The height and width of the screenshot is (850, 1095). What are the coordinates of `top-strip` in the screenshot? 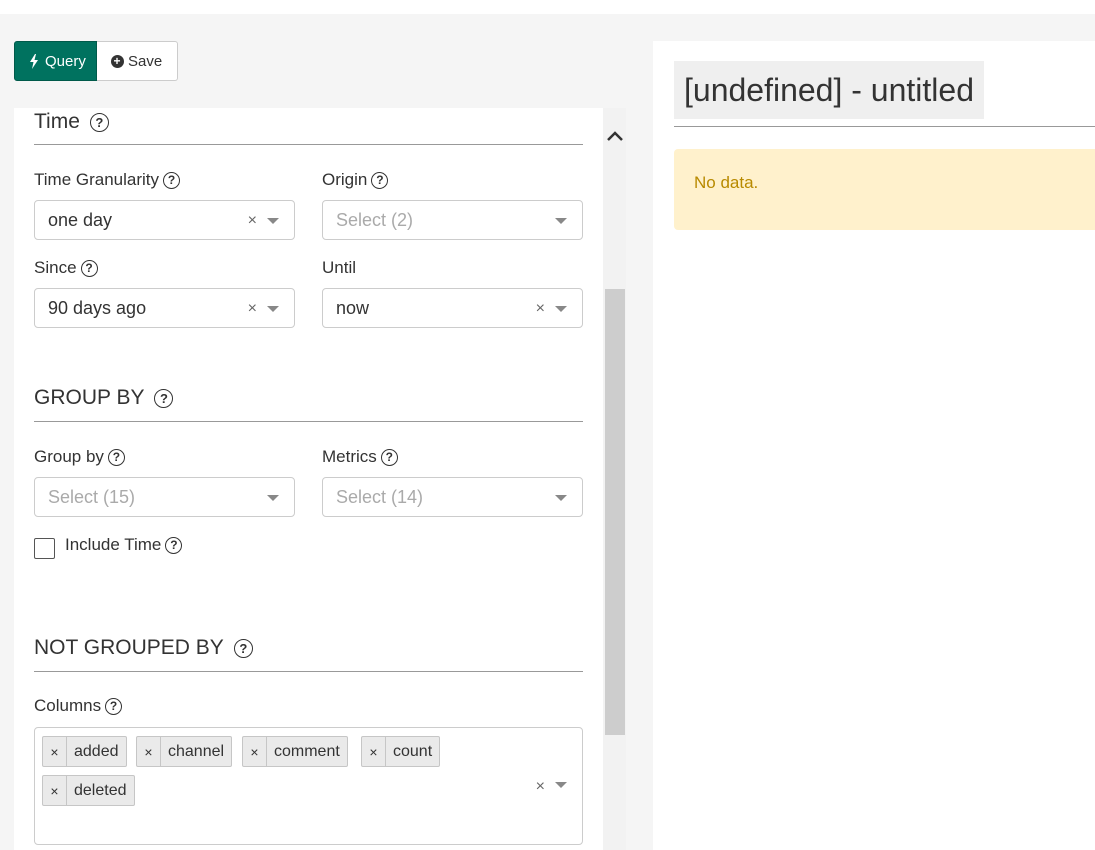 It's located at (547, 7).